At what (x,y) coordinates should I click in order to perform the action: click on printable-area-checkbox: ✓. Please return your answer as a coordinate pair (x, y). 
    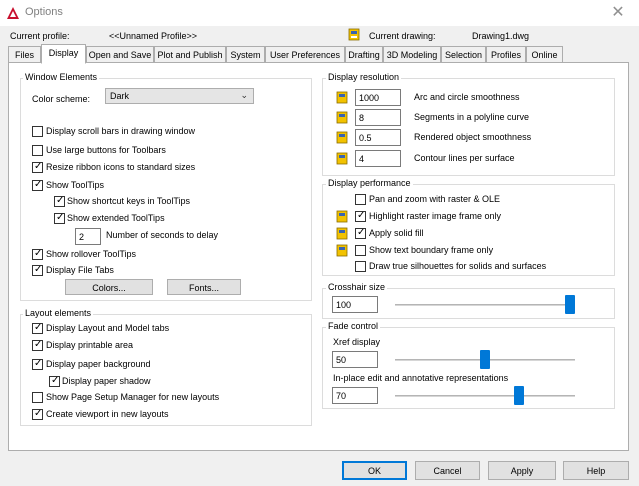
    Looking at the image, I should click on (37, 345).